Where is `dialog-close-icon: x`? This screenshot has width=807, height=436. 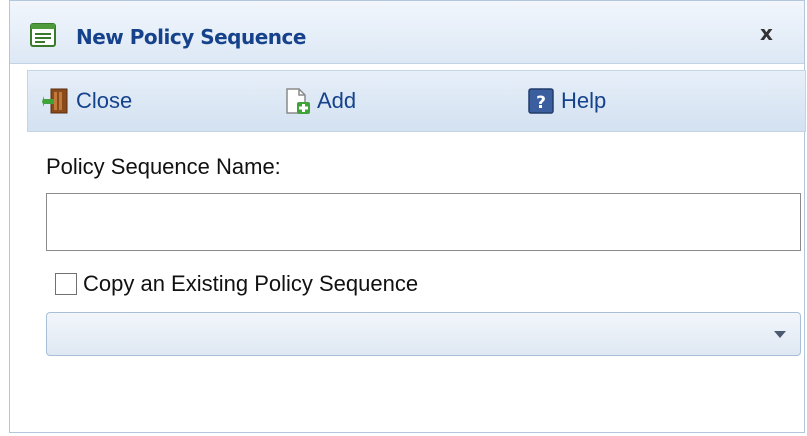
dialog-close-icon: x is located at coordinates (766, 33).